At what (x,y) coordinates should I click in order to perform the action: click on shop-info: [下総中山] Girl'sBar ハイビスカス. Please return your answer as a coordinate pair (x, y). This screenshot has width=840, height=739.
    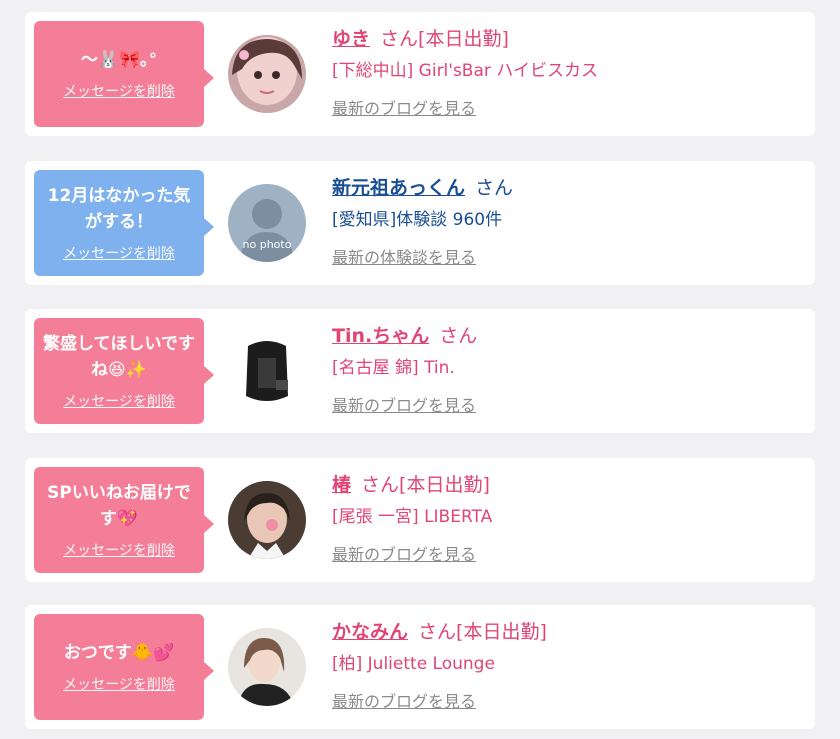
    Looking at the image, I should click on (465, 71).